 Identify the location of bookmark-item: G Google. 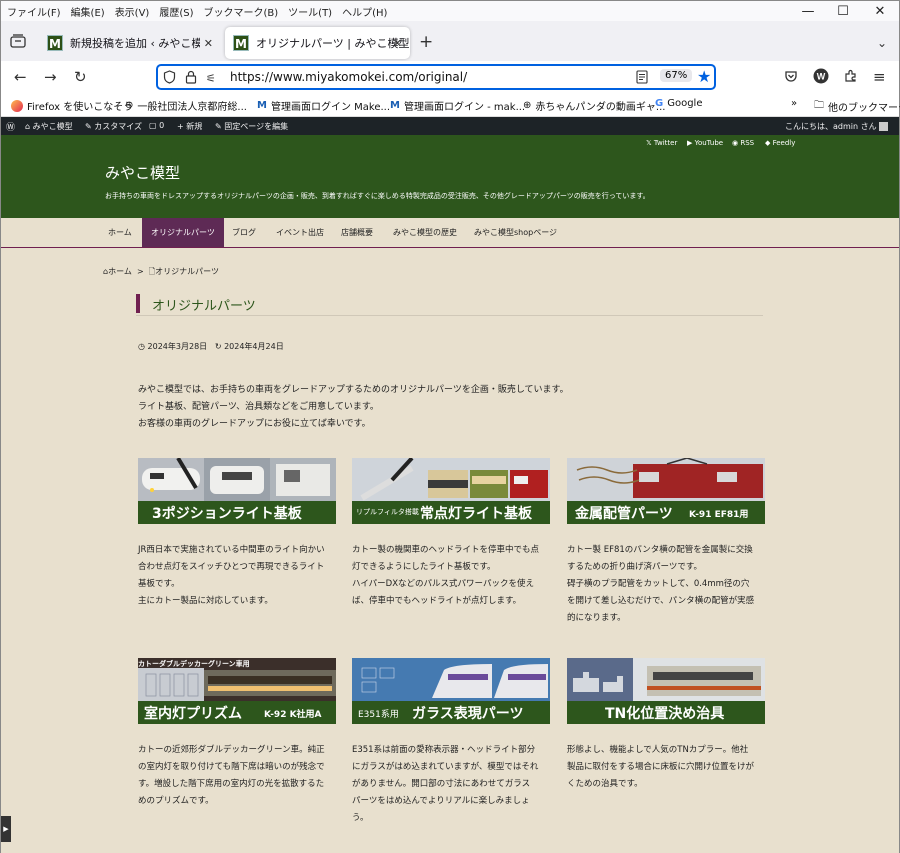
(678, 103).